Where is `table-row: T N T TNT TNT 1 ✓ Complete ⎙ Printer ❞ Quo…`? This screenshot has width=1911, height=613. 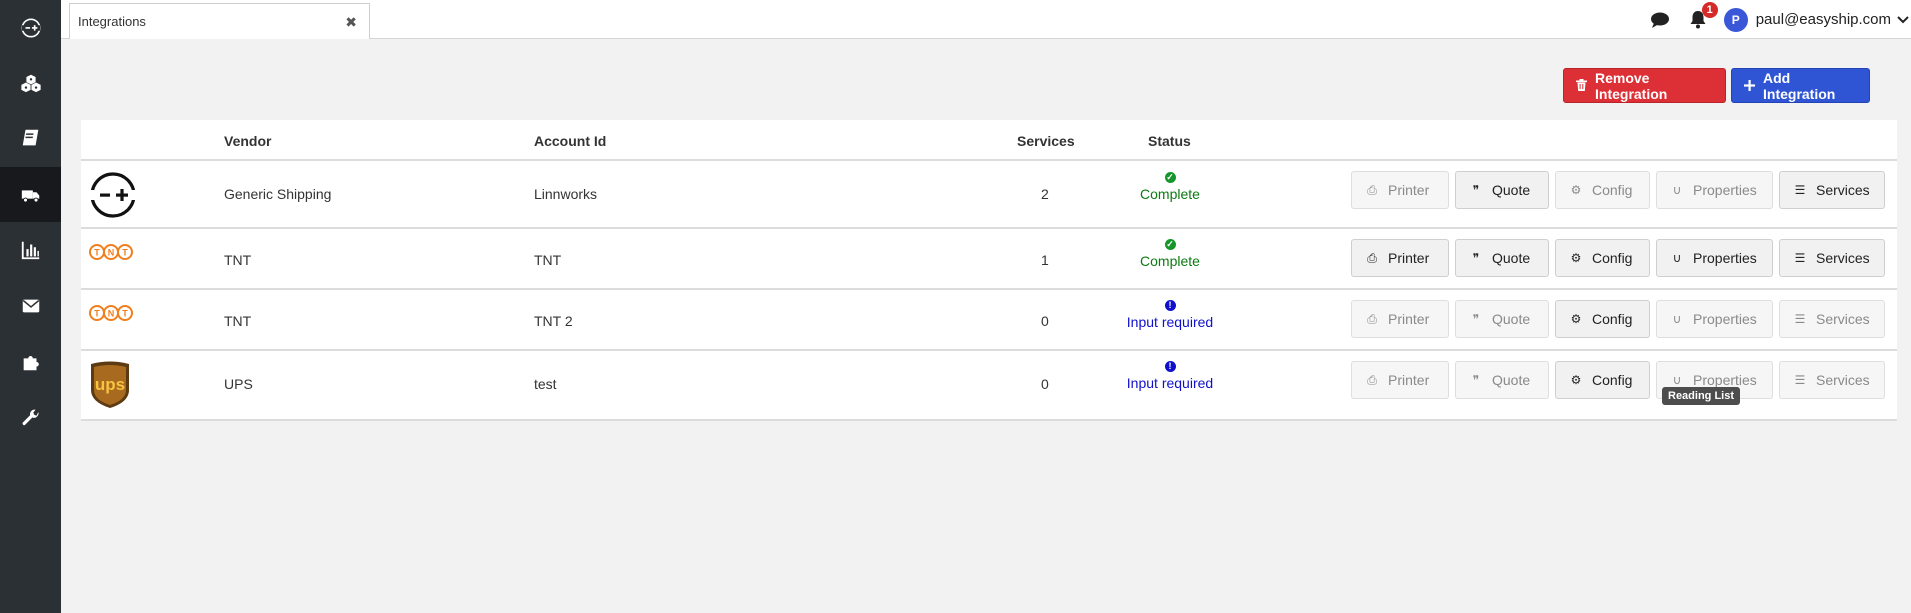
table-row: T N T TNT TNT 1 ✓ Complete ⎙ Printer ❞ Quo… is located at coordinates (989, 259).